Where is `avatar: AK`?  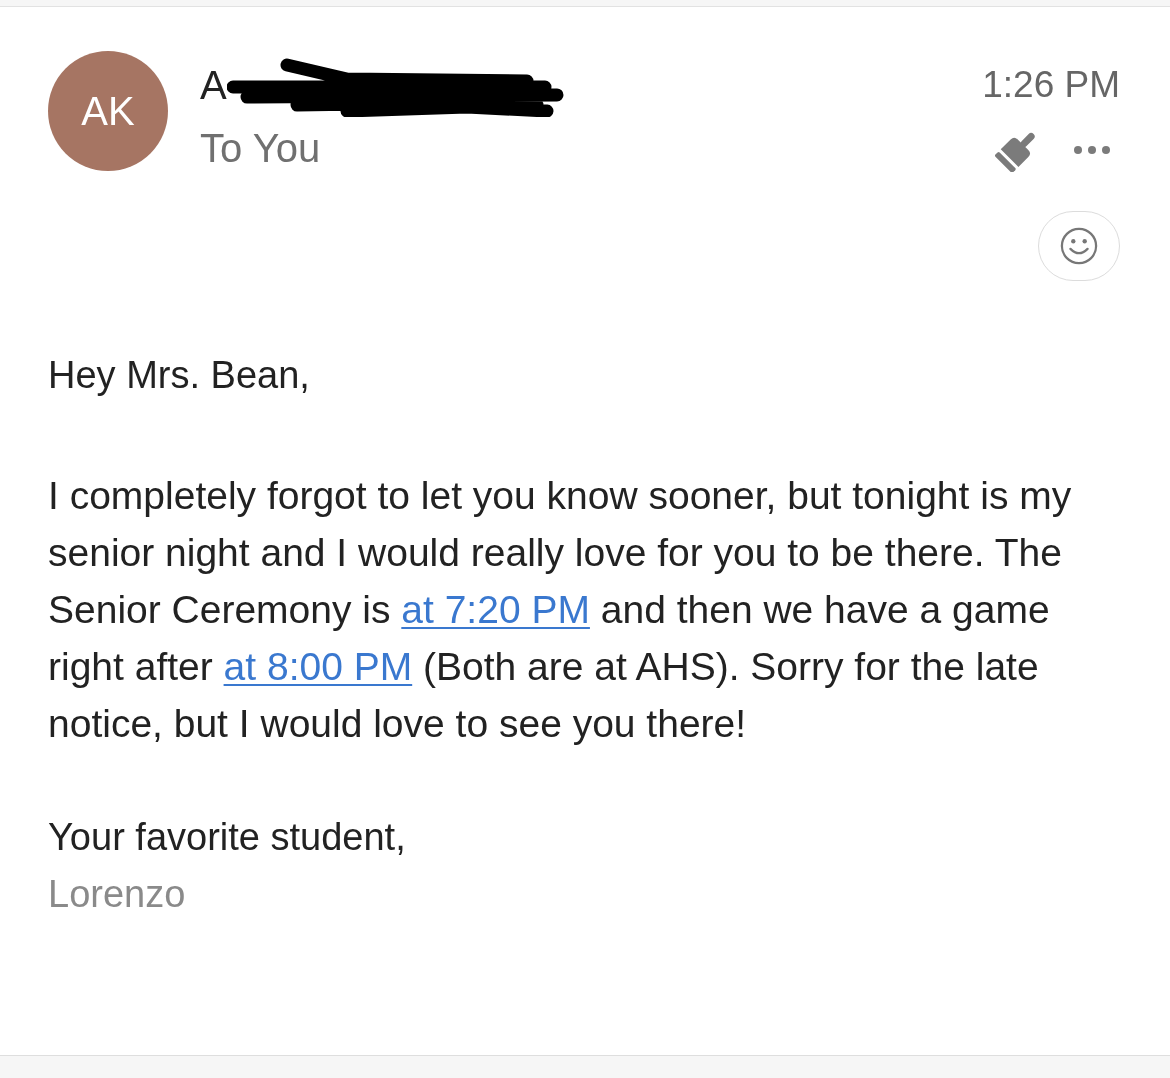 avatar: AK is located at coordinates (108, 111).